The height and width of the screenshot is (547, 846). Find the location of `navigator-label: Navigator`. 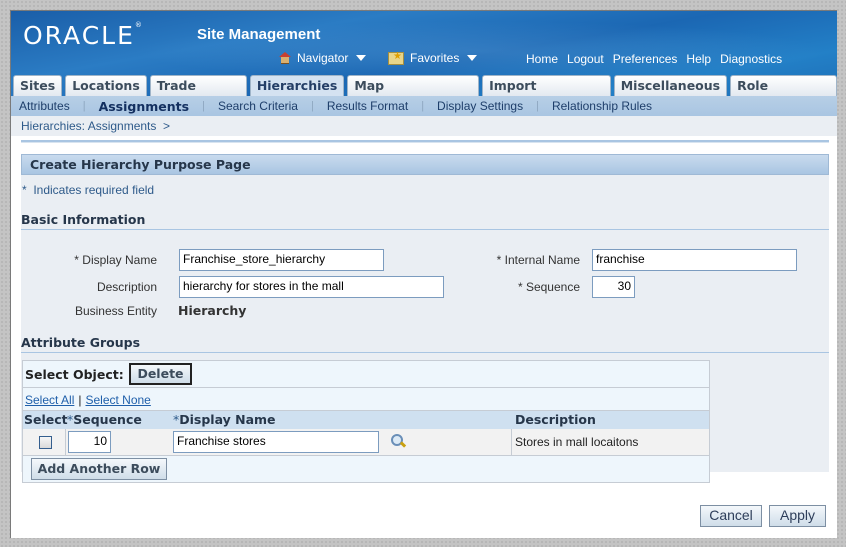

navigator-label: Navigator is located at coordinates (323, 58).